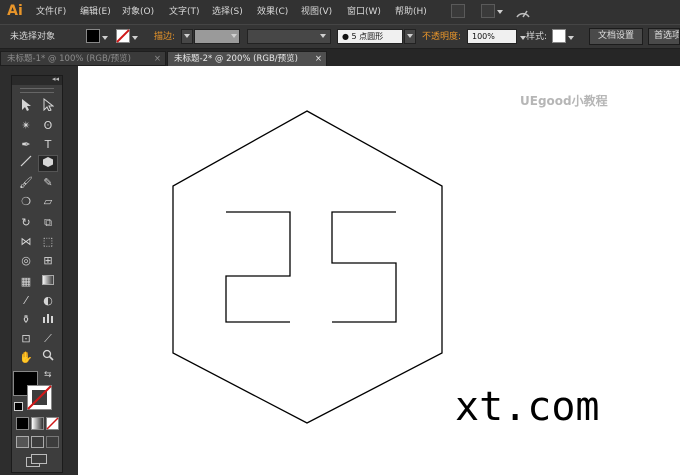  I want to click on menu-file: 文件(F), so click(51, 12).